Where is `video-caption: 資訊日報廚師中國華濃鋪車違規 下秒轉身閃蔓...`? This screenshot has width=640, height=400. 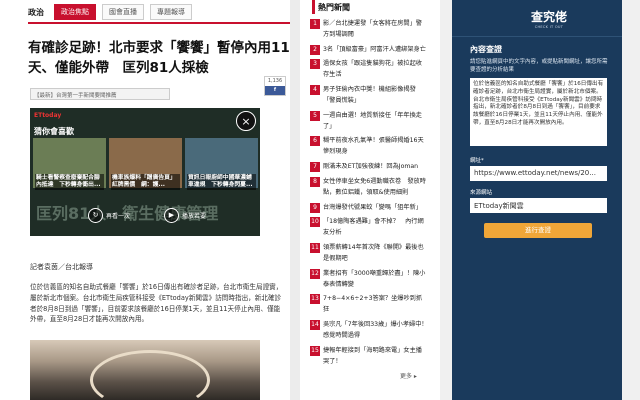 video-caption: 資訊日報廚師中國華濃鋪車違規 下秒轉身閃蔓... is located at coordinates (221, 182).